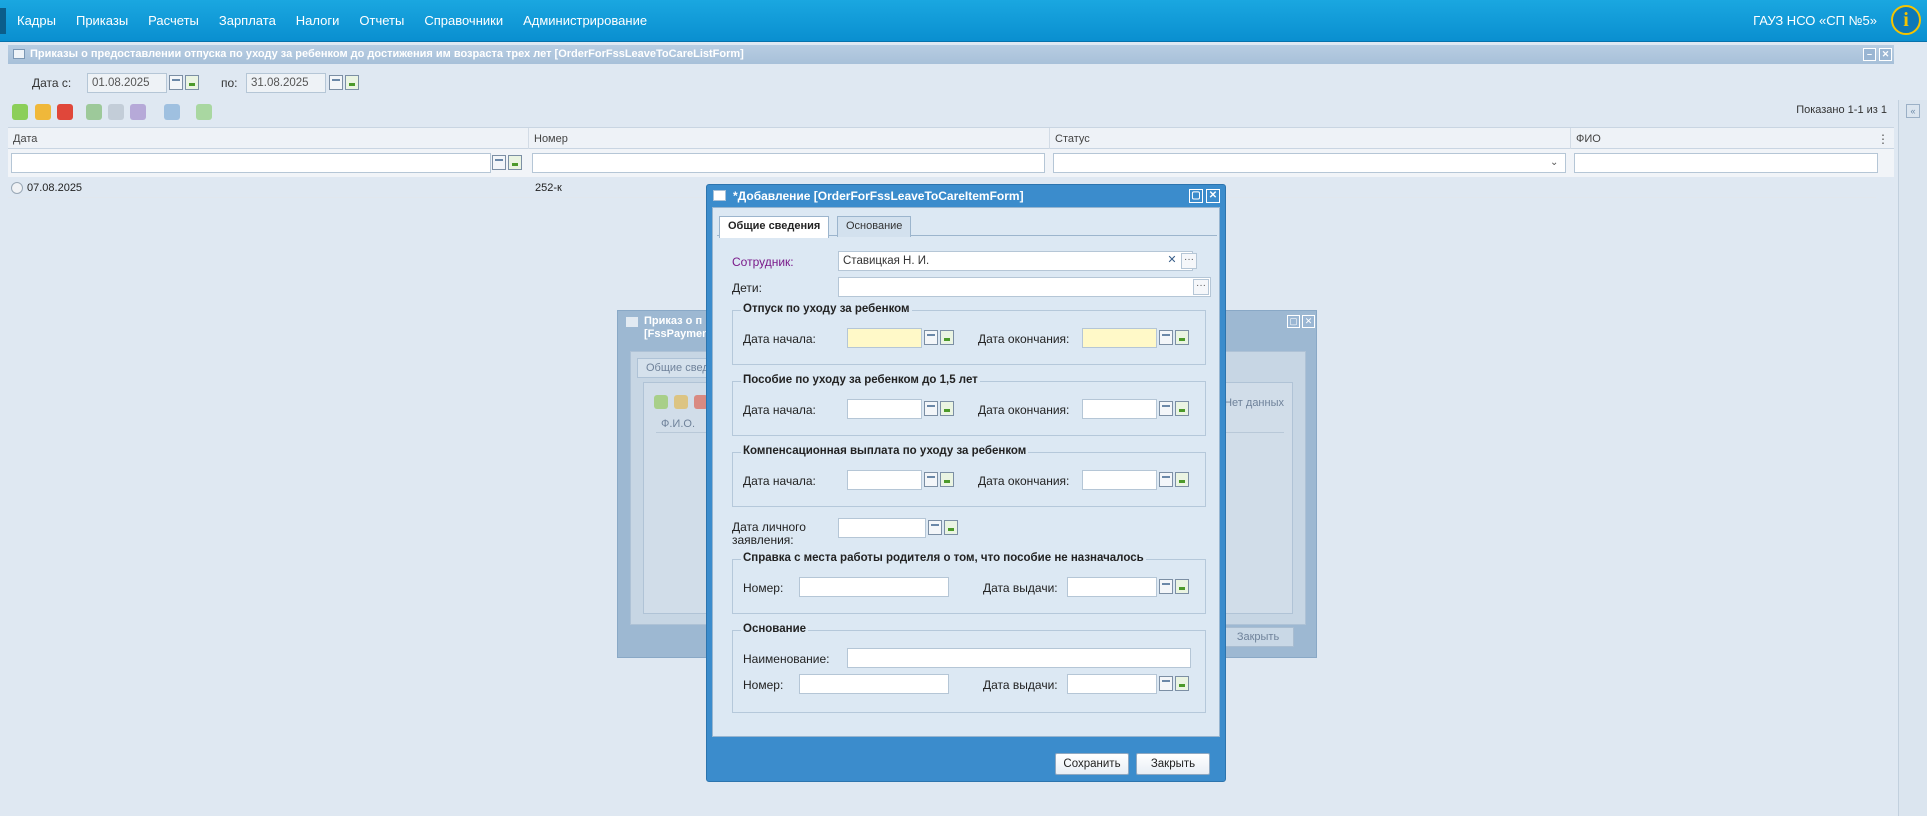  I want to click on approve-icon, so click(94, 112).